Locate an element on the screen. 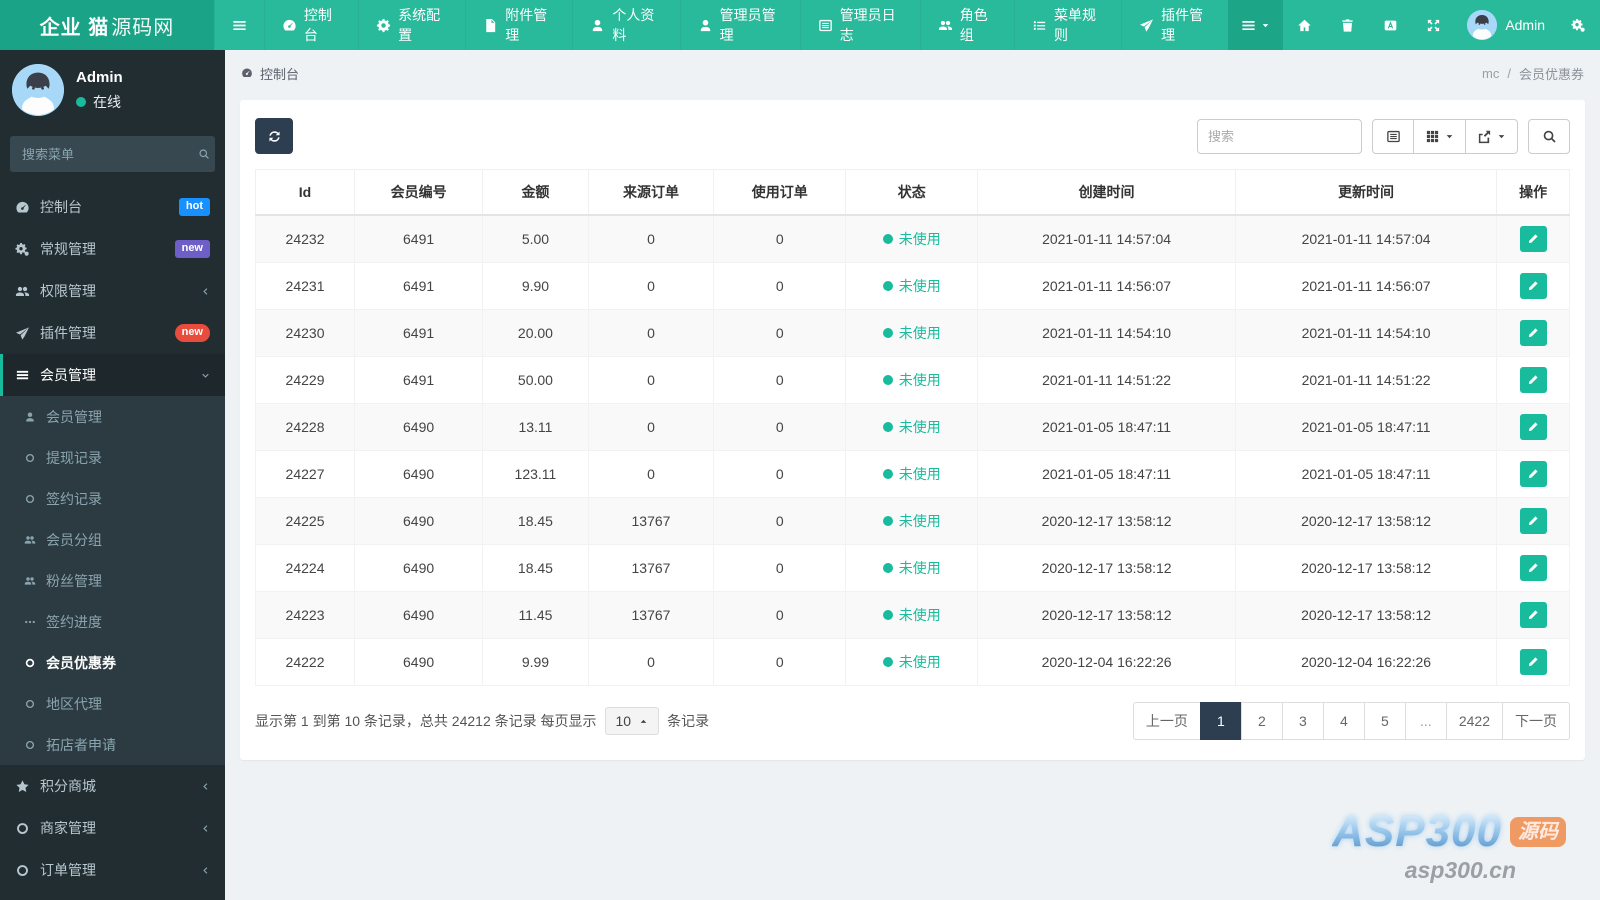  page-size-select: 10 is located at coordinates (632, 721).